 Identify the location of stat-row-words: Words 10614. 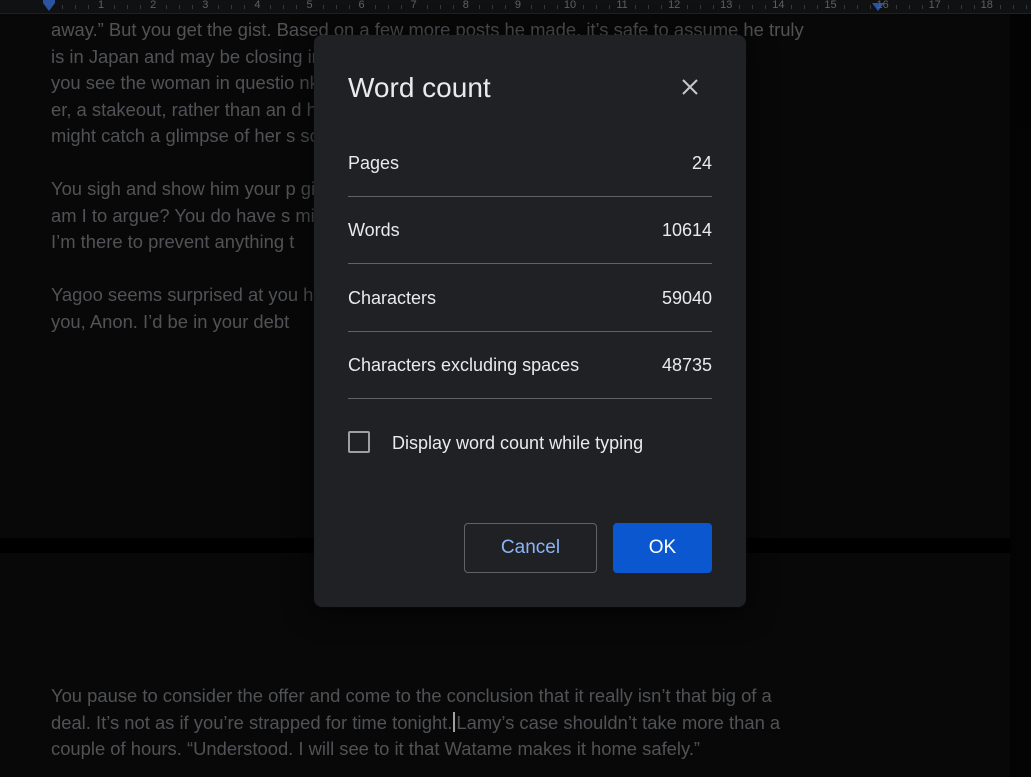
(530, 230).